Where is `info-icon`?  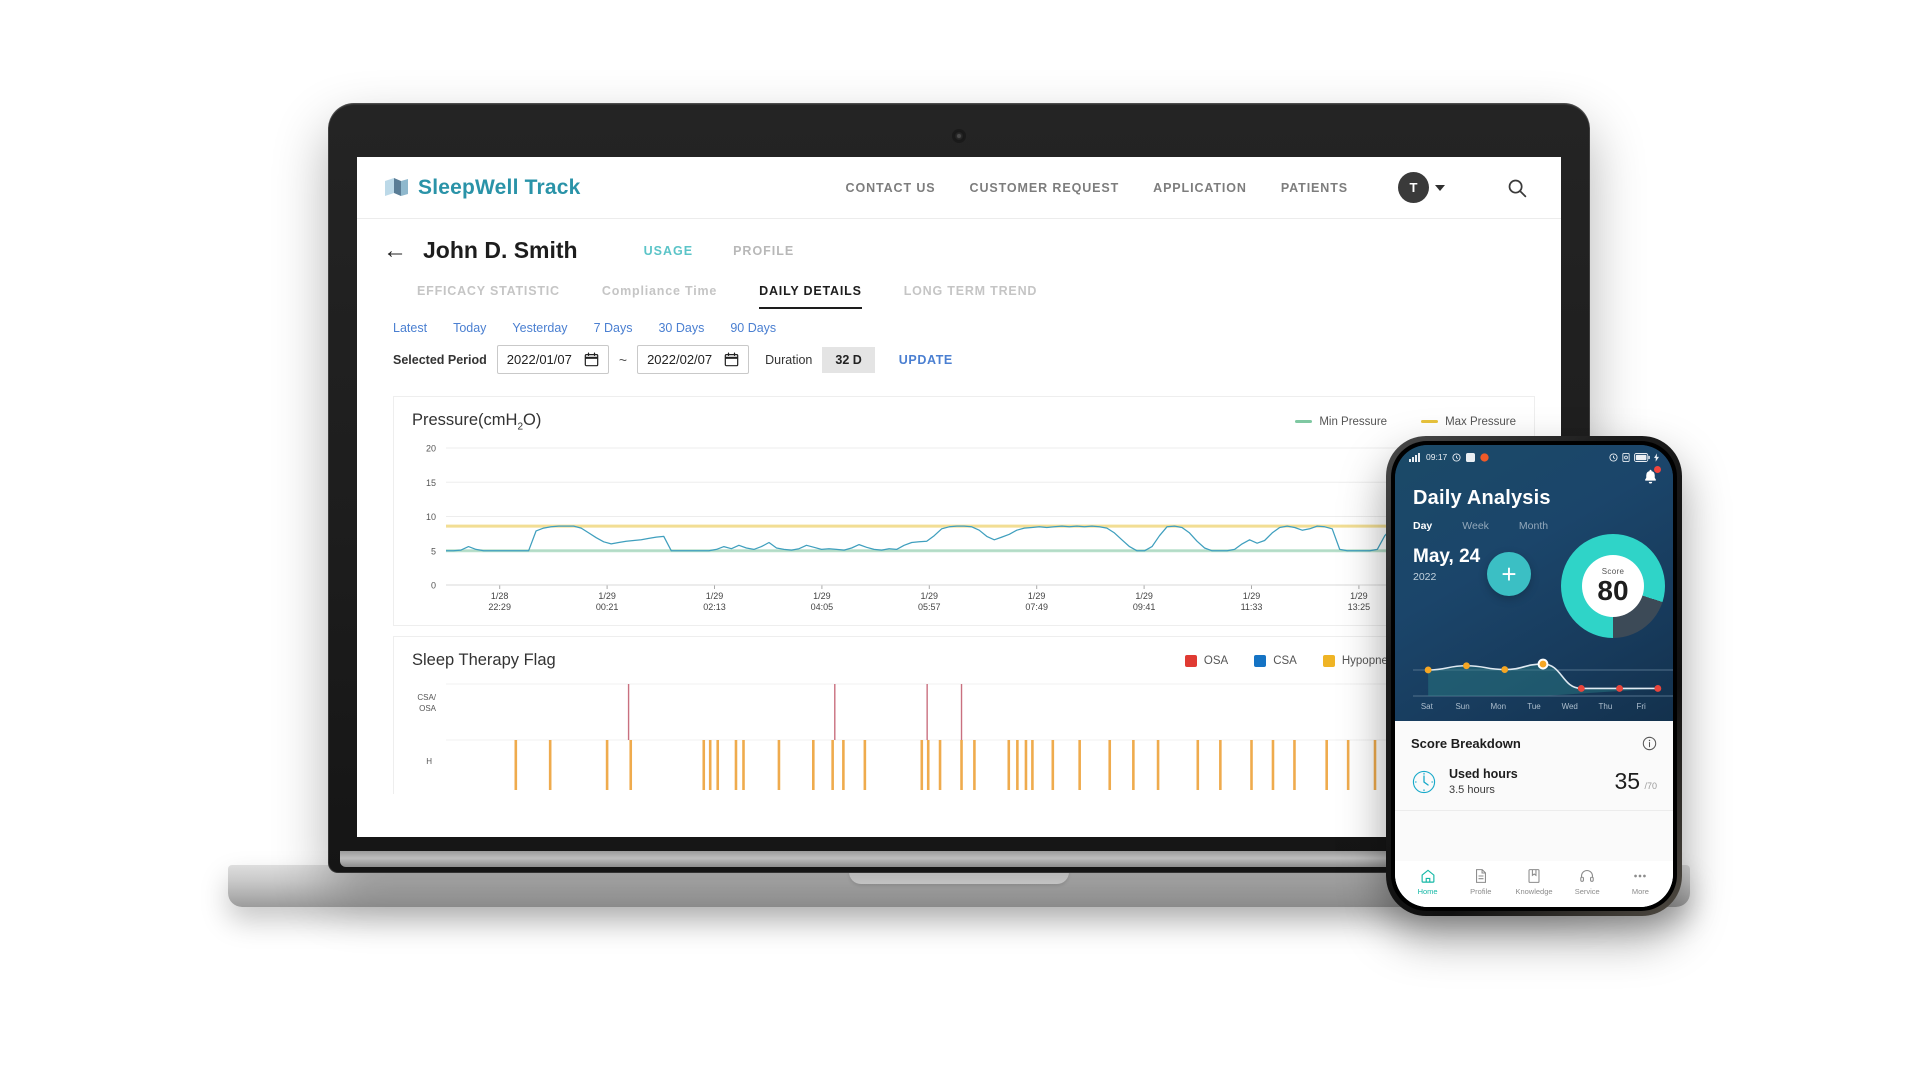 info-icon is located at coordinates (1649, 743).